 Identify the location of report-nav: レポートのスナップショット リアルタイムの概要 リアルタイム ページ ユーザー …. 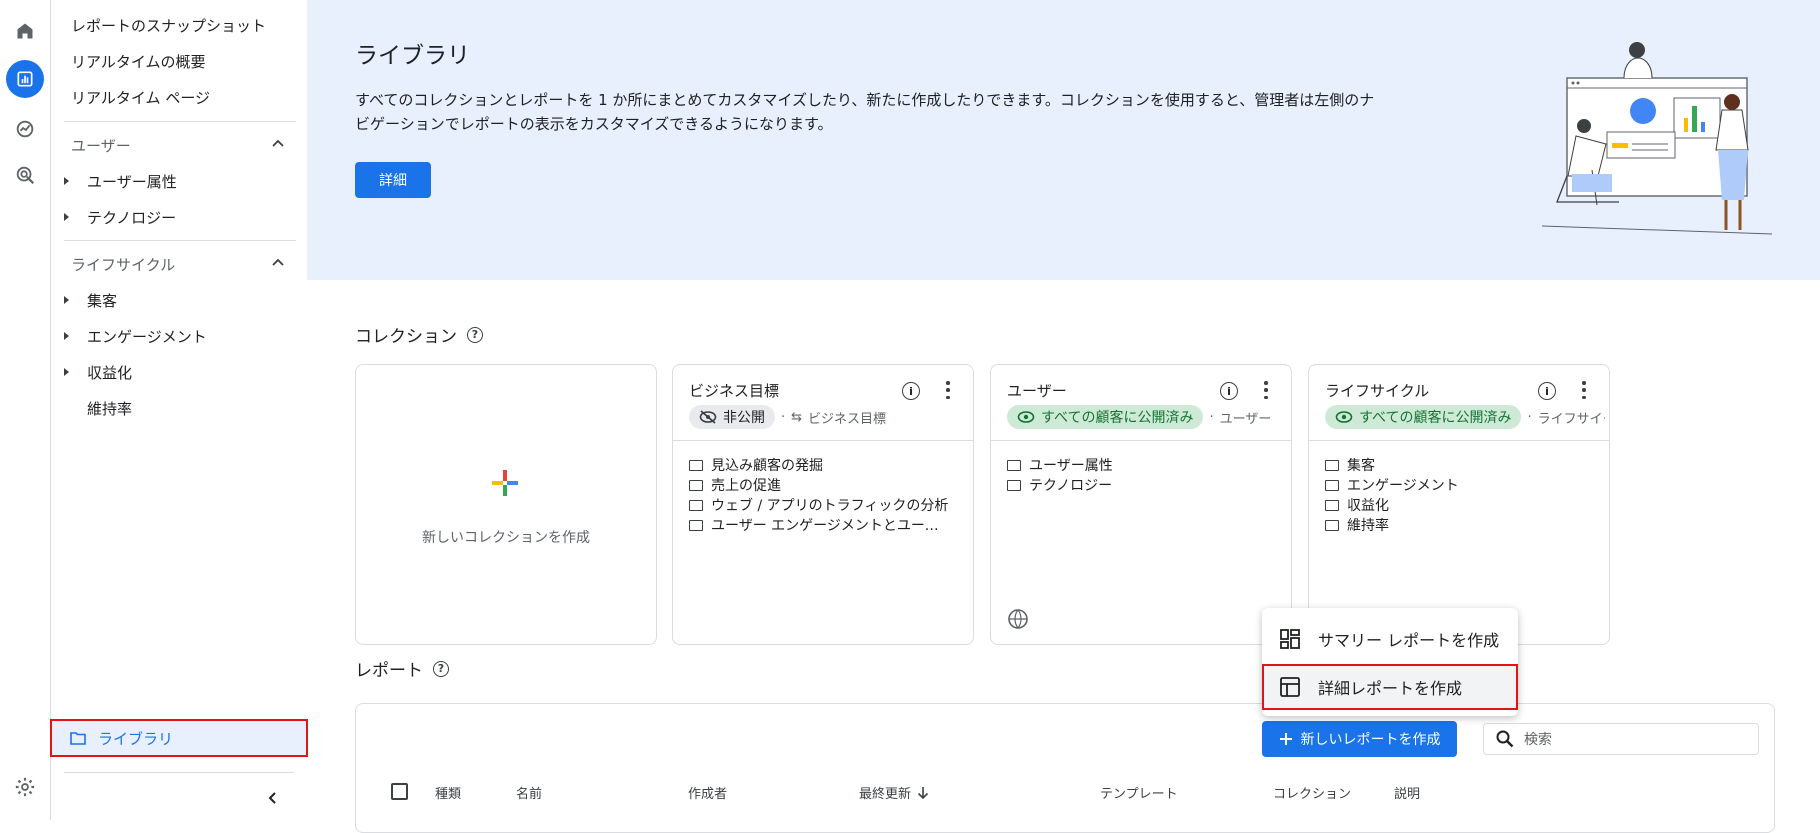
(179, 410).